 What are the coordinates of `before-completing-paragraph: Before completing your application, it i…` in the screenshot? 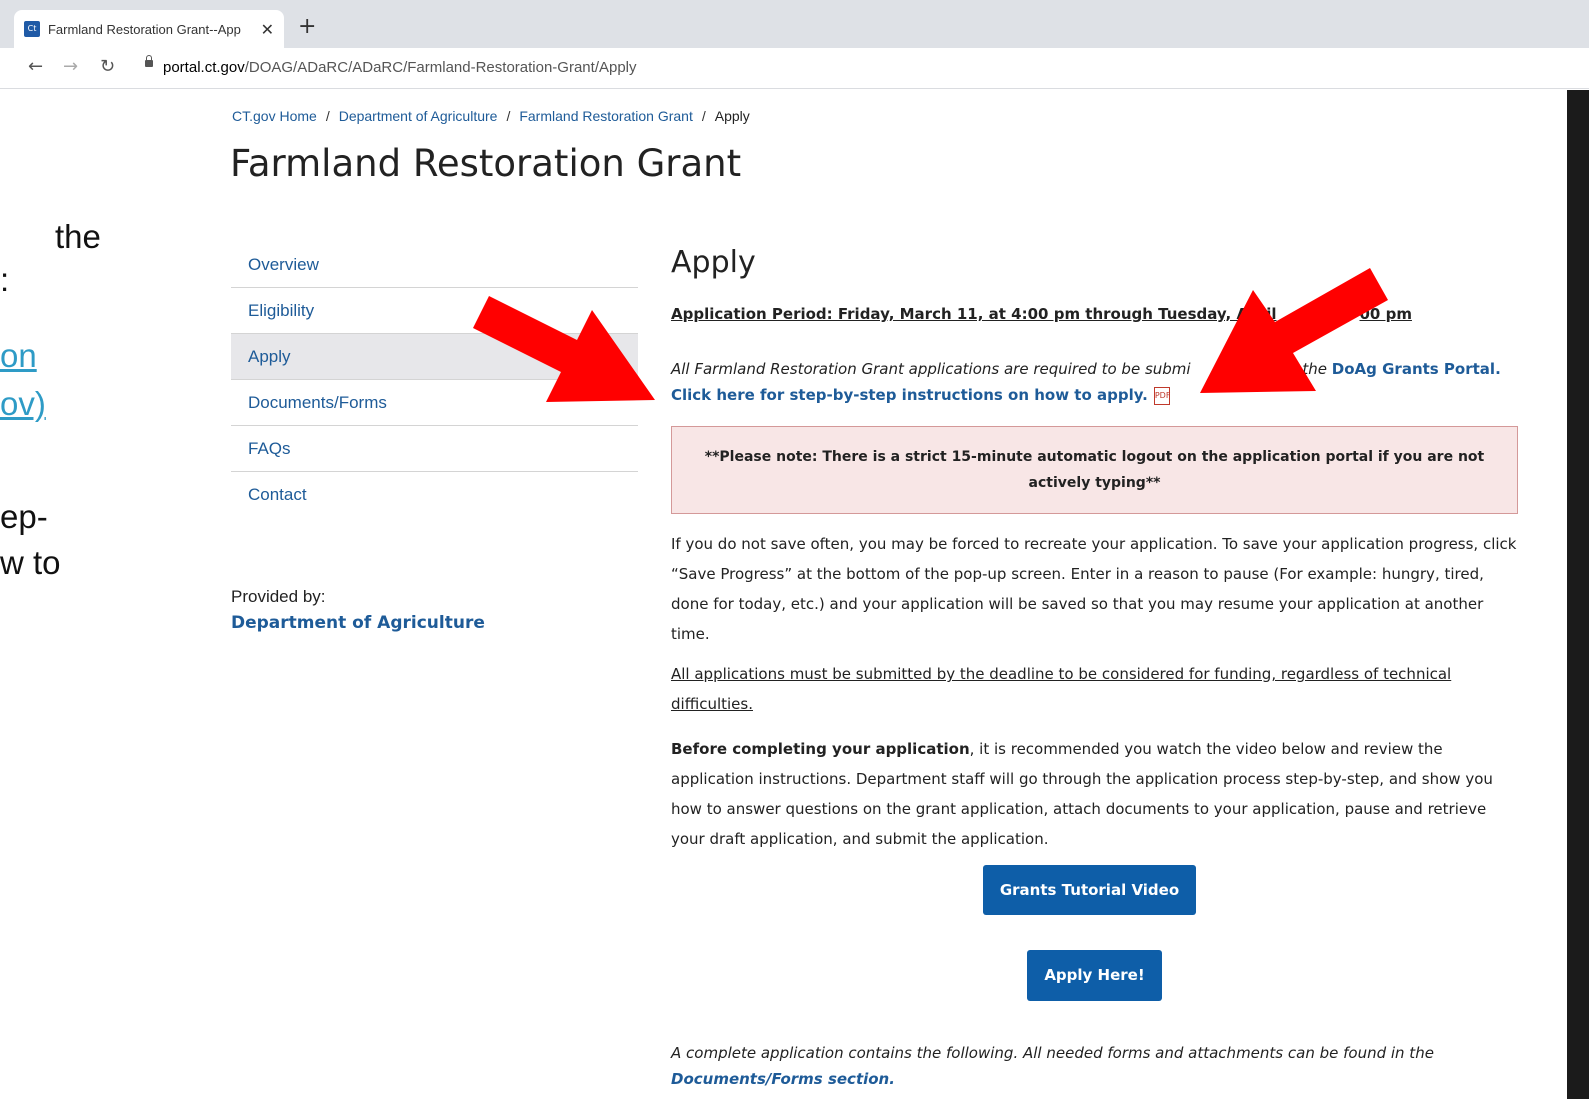 It's located at (1096, 794).